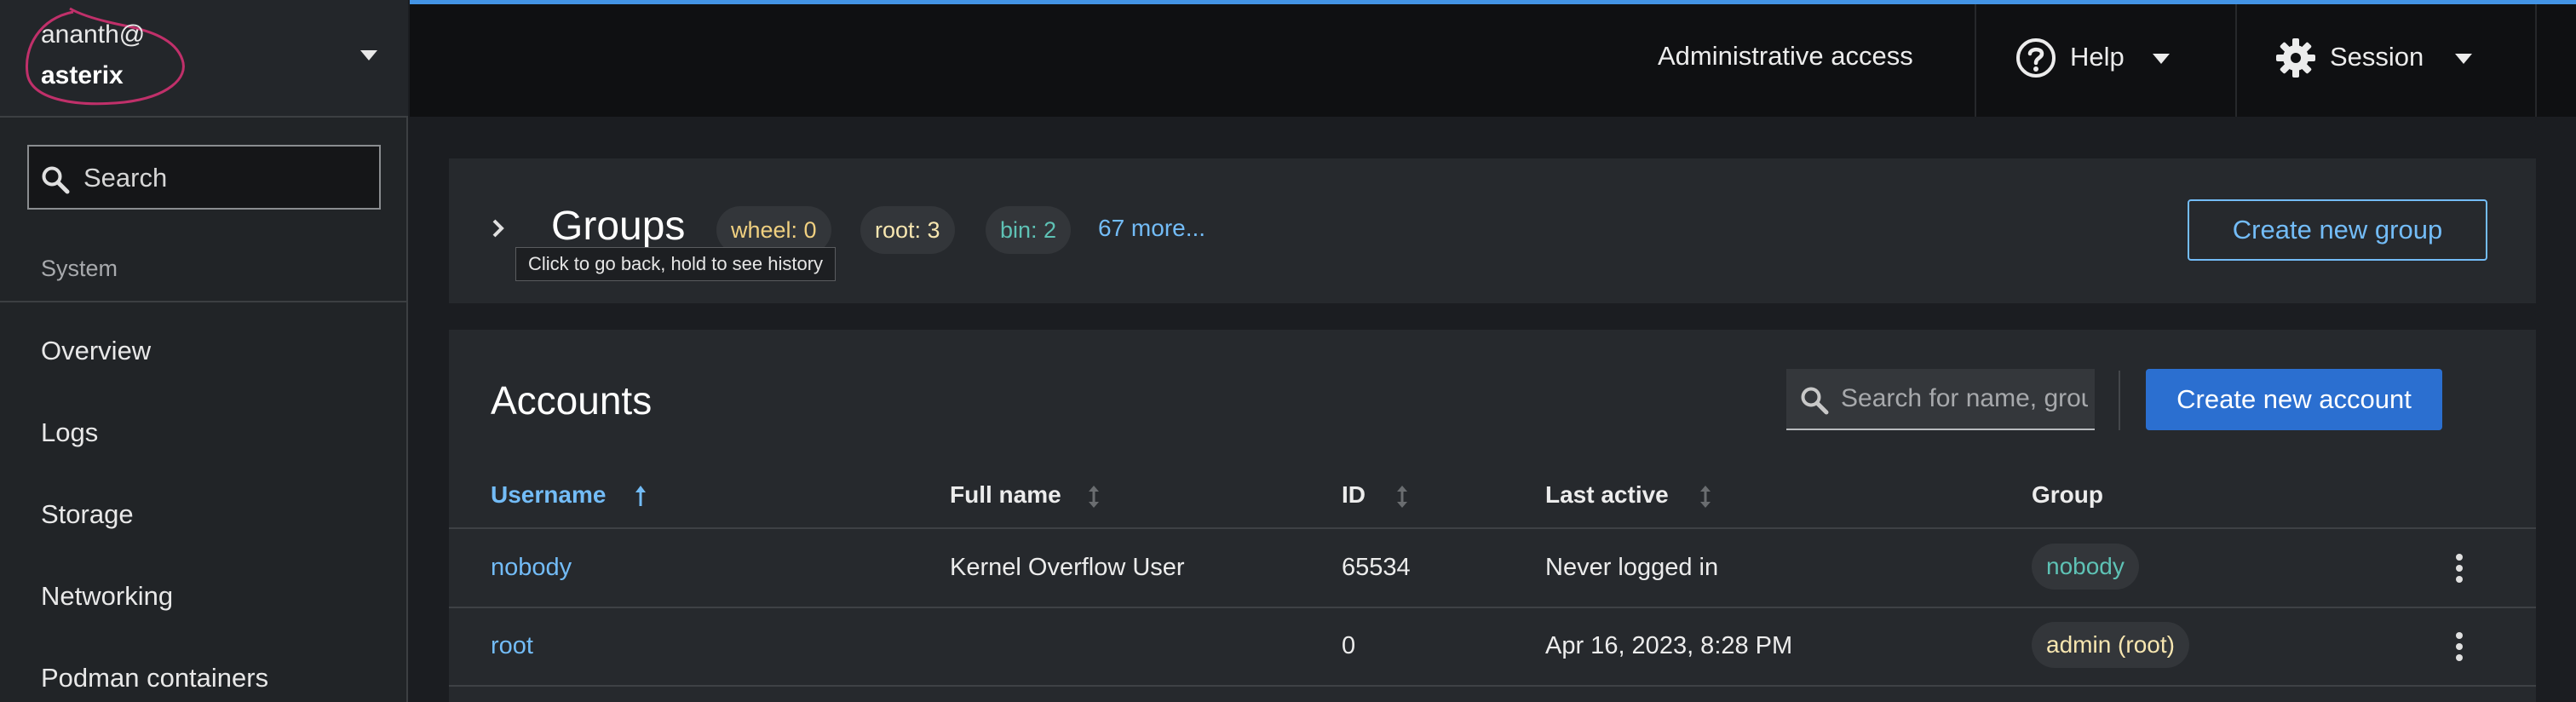 Image resolution: width=2576 pixels, height=702 pixels. Describe the element at coordinates (2086, 567) in the screenshot. I see `group-badge: nobody` at that location.